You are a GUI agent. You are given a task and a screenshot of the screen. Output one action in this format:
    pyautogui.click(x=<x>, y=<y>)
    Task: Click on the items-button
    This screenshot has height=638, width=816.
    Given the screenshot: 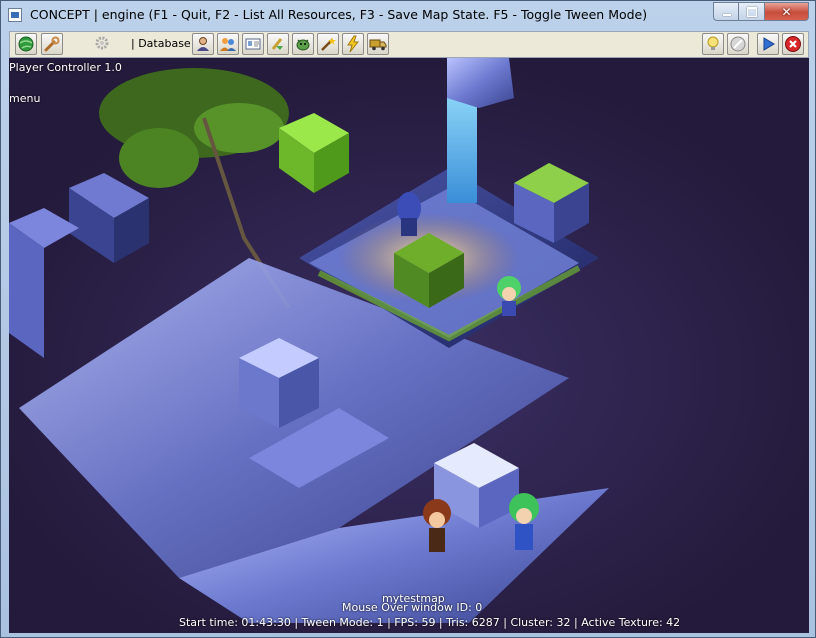 What is the action you would take?
    pyautogui.click(x=278, y=44)
    